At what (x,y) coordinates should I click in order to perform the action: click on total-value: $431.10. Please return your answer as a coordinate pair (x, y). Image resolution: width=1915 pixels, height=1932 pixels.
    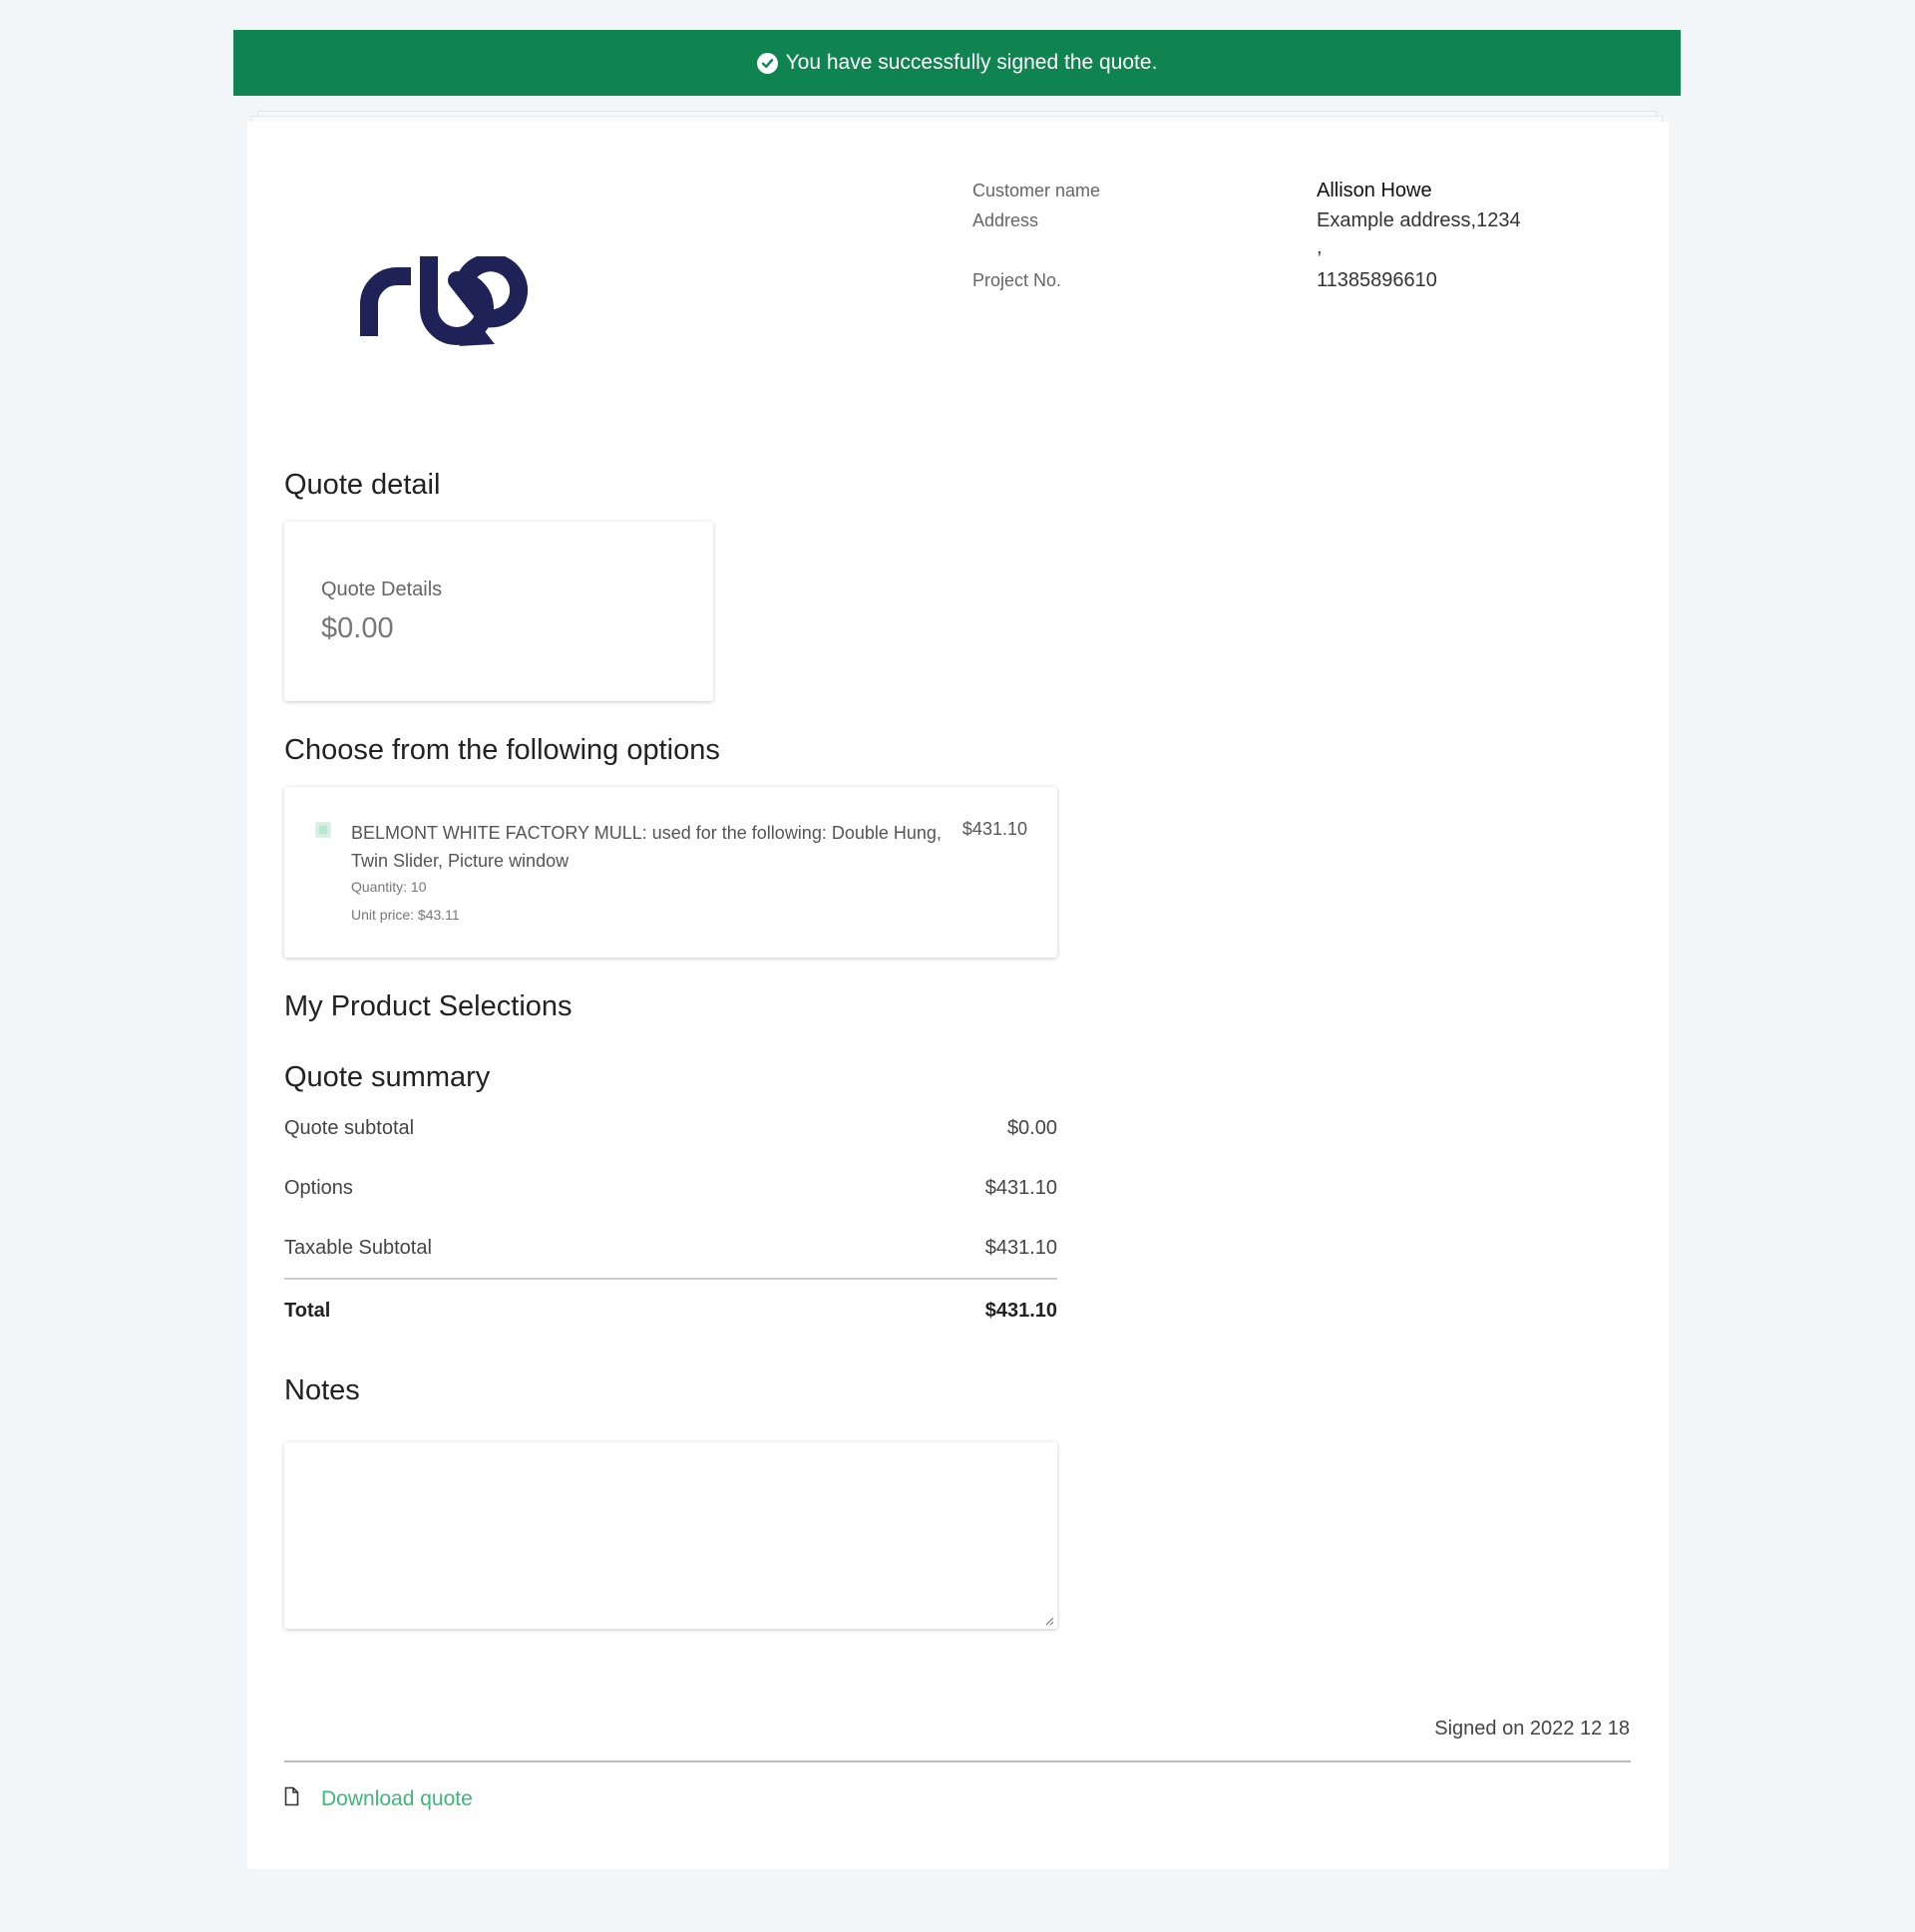
    Looking at the image, I should click on (1020, 1311).